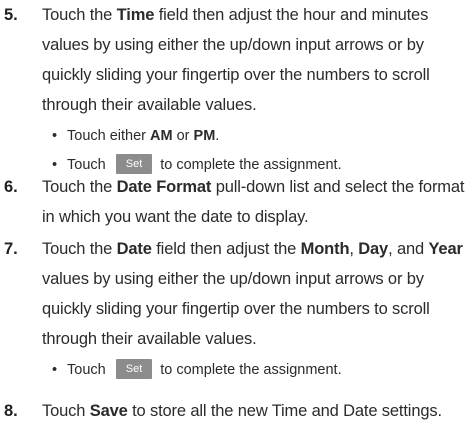 This screenshot has height=430, width=474. What do you see at coordinates (134, 369) in the screenshot?
I see `set-button-icon: Set` at bounding box center [134, 369].